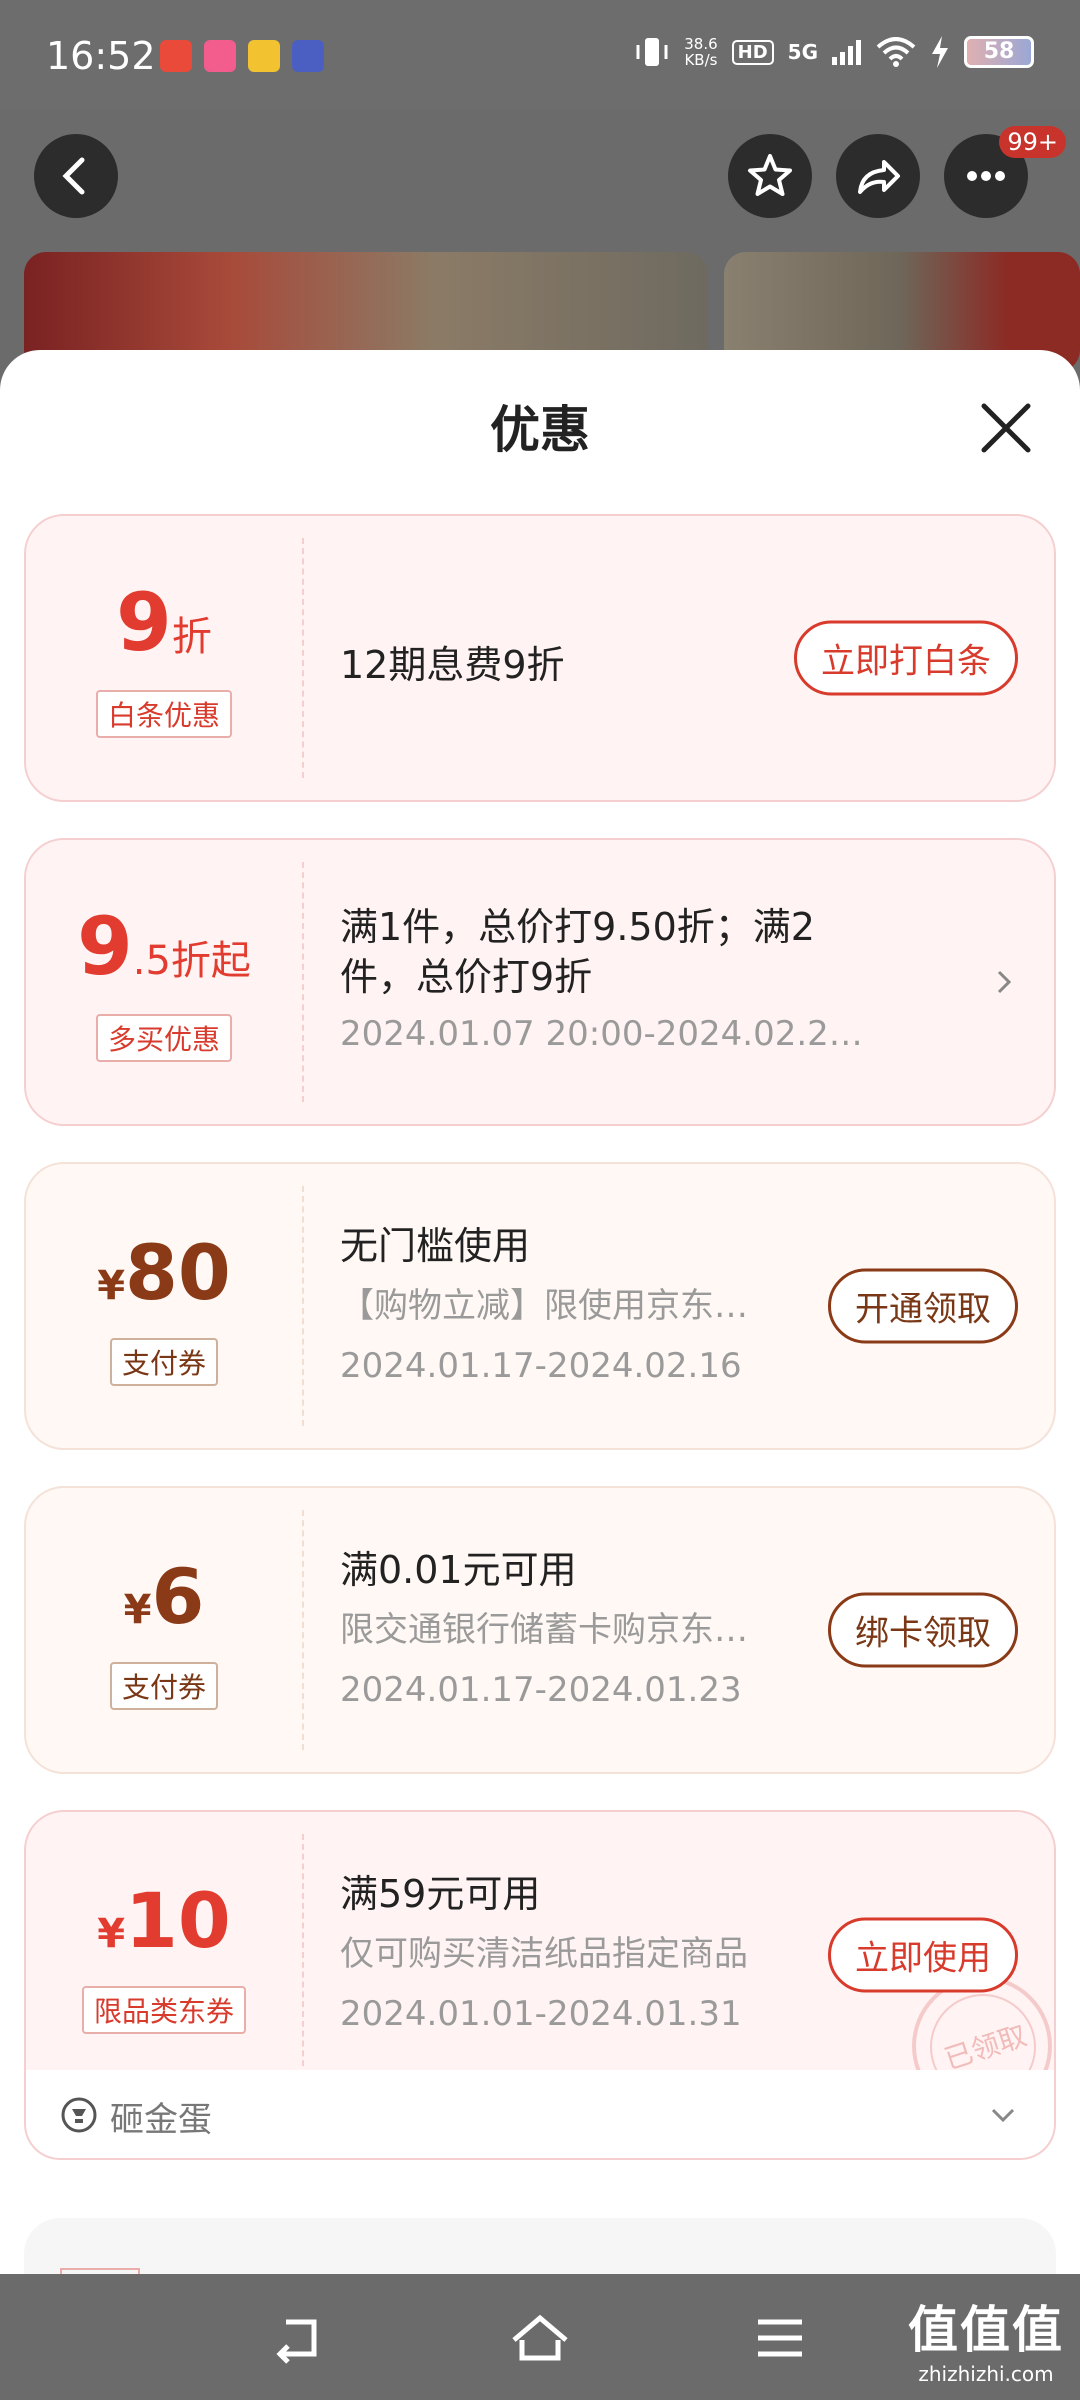 Image resolution: width=1080 pixels, height=2400 pixels. Describe the element at coordinates (178, 1596) in the screenshot. I see `coupon-value: 6` at that location.